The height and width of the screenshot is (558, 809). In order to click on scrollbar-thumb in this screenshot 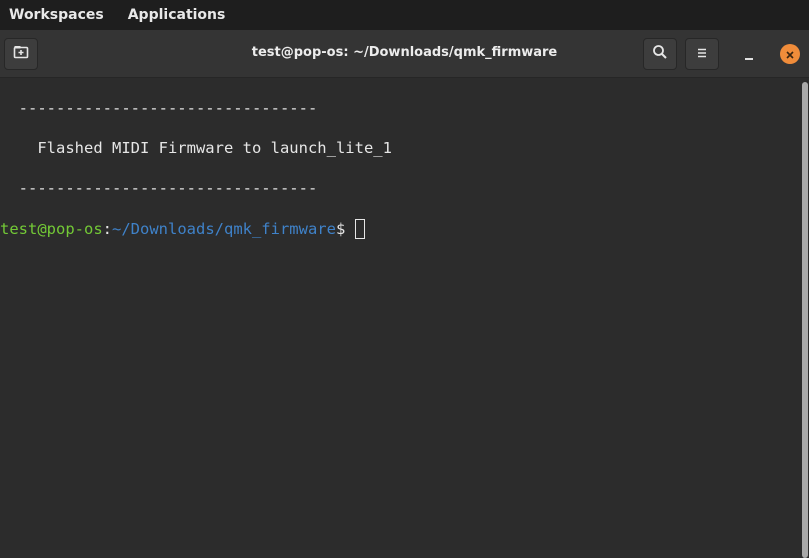, I will do `click(805, 320)`.